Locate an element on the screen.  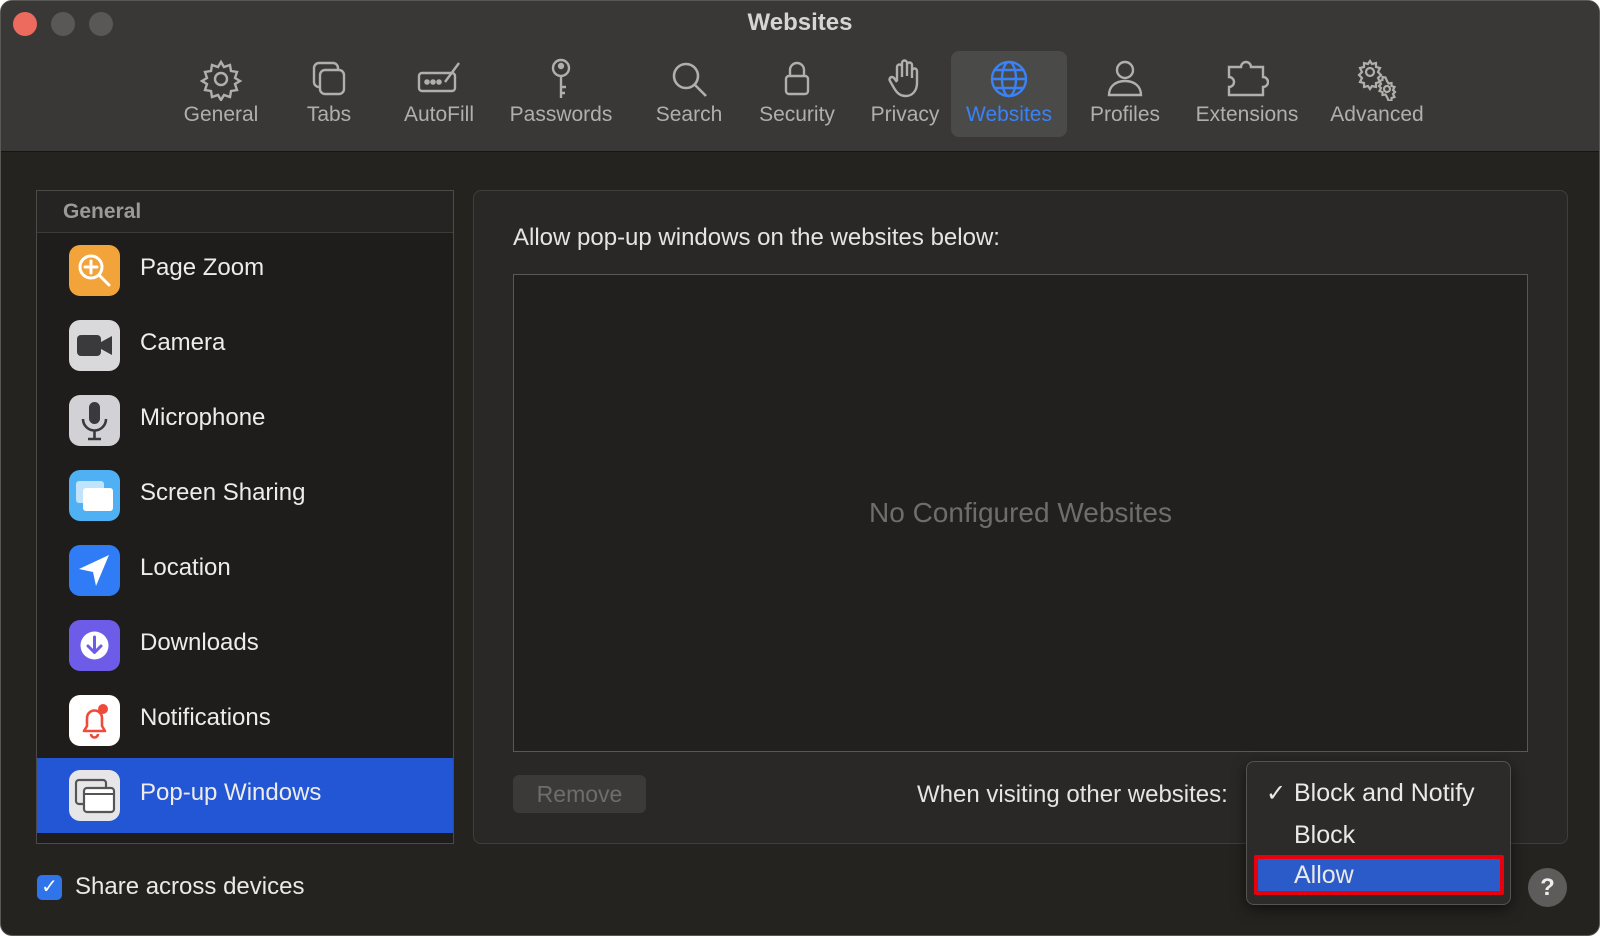
sidebar-header: General is located at coordinates (245, 212).